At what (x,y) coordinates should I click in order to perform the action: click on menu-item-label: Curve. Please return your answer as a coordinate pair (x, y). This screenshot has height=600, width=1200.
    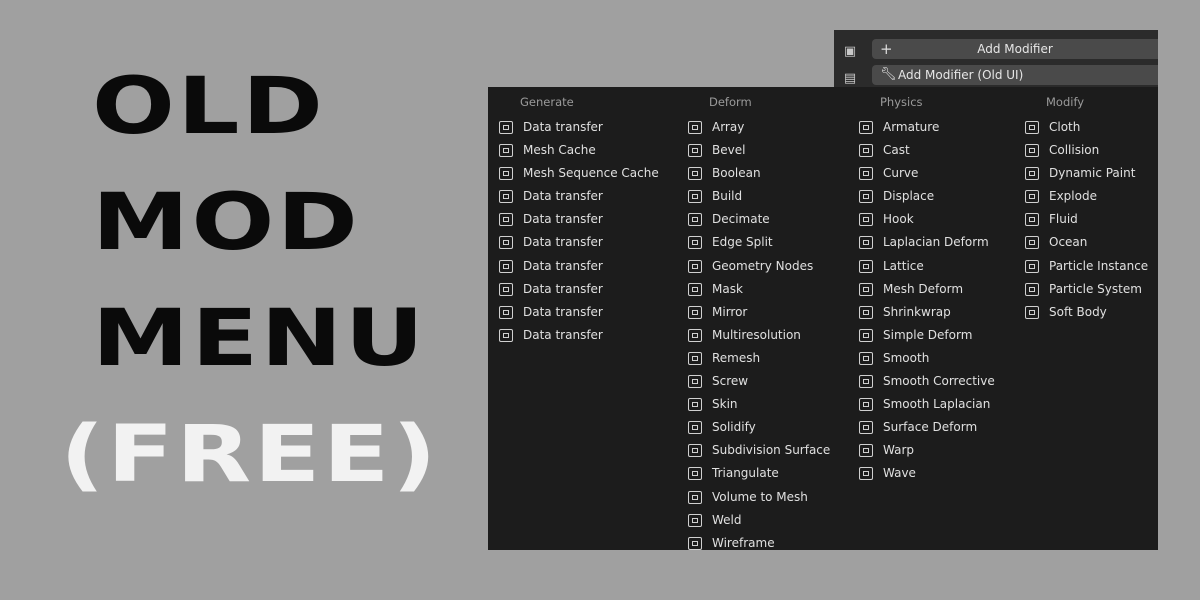
    Looking at the image, I should click on (901, 173).